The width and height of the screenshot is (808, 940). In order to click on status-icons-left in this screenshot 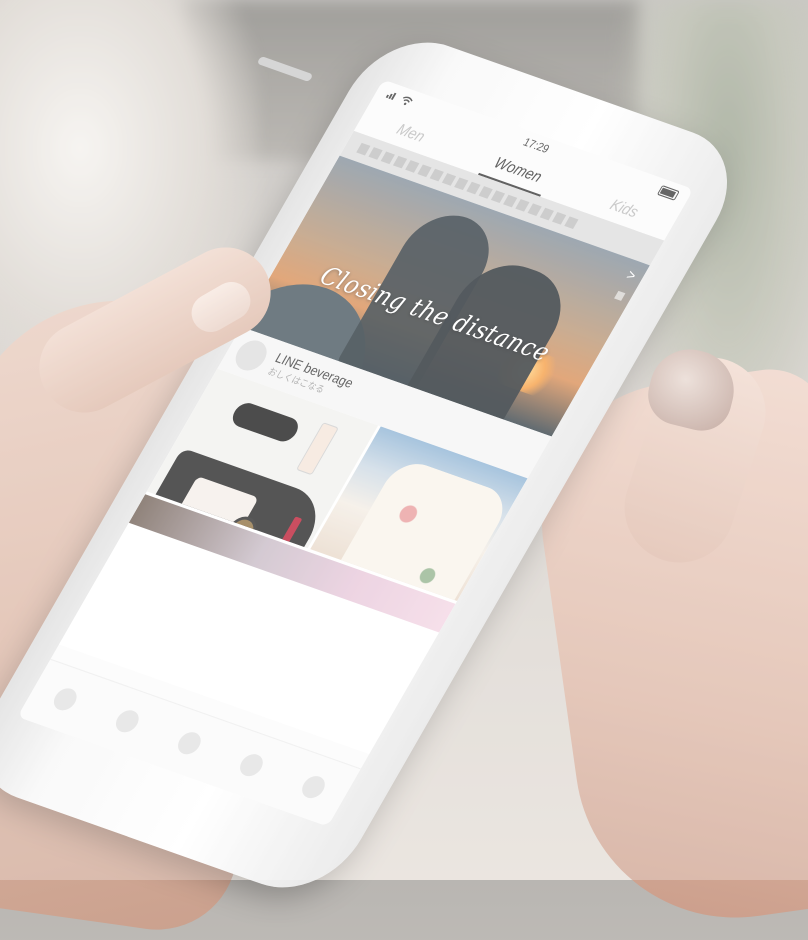, I will do `click(399, 97)`.